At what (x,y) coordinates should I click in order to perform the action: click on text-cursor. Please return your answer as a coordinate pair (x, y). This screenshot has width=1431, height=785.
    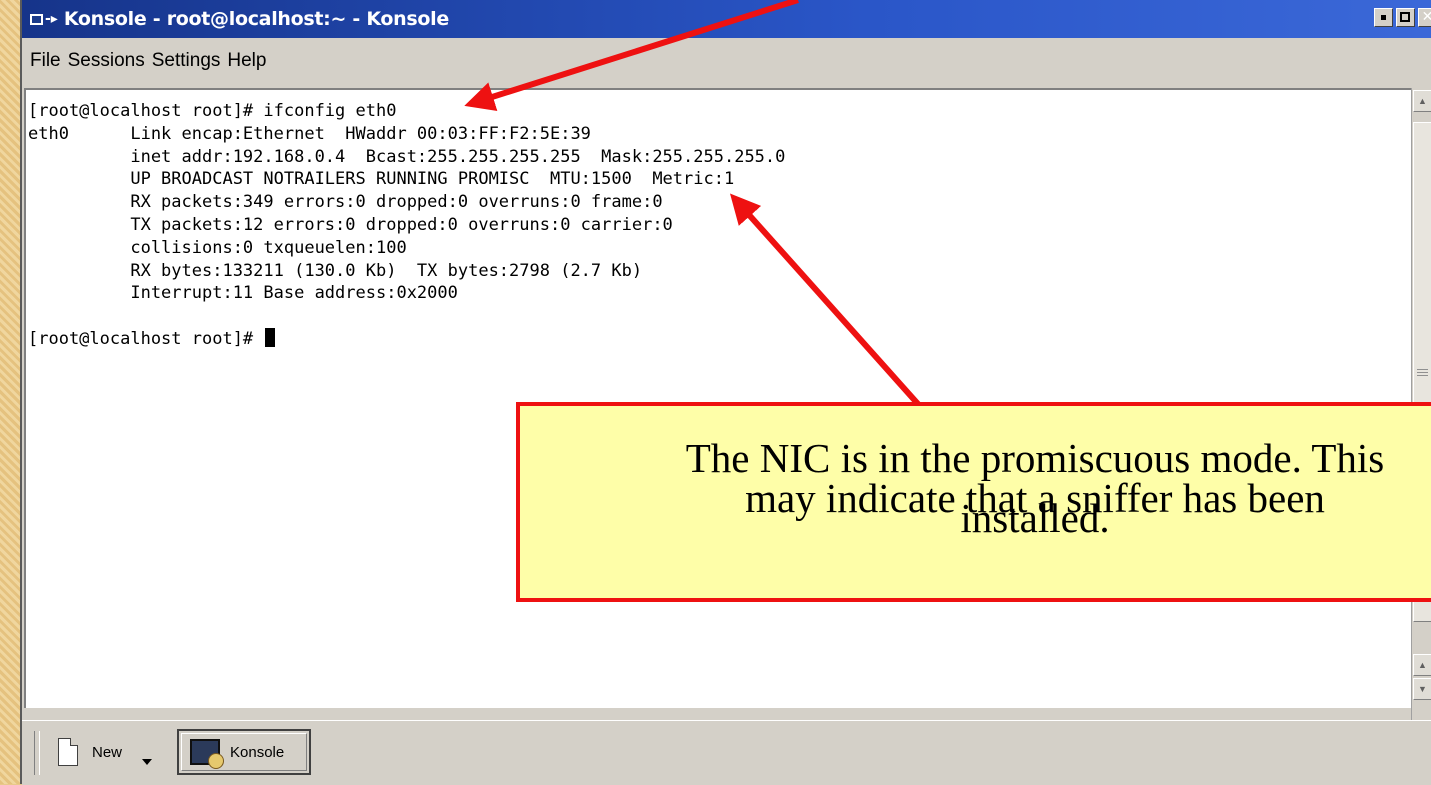
    Looking at the image, I should click on (270, 337).